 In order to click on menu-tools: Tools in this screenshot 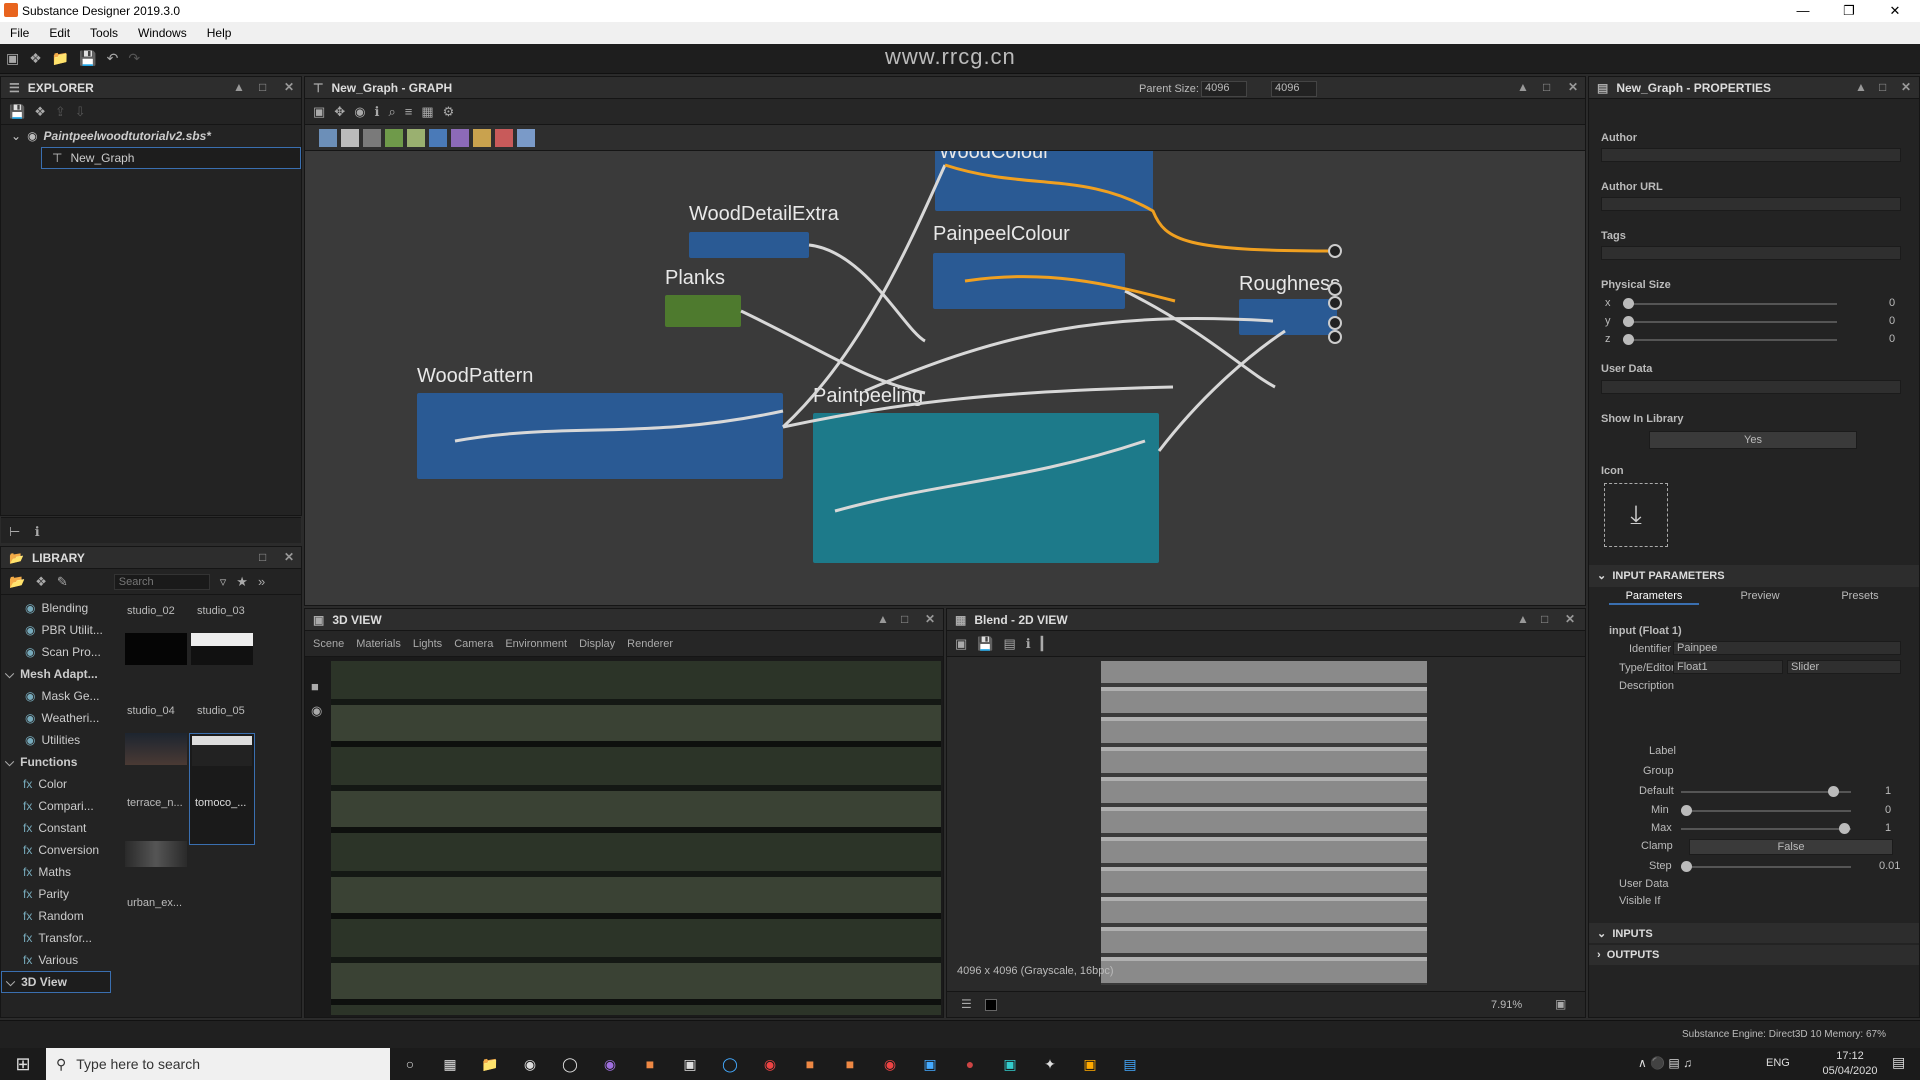, I will do `click(104, 33)`.